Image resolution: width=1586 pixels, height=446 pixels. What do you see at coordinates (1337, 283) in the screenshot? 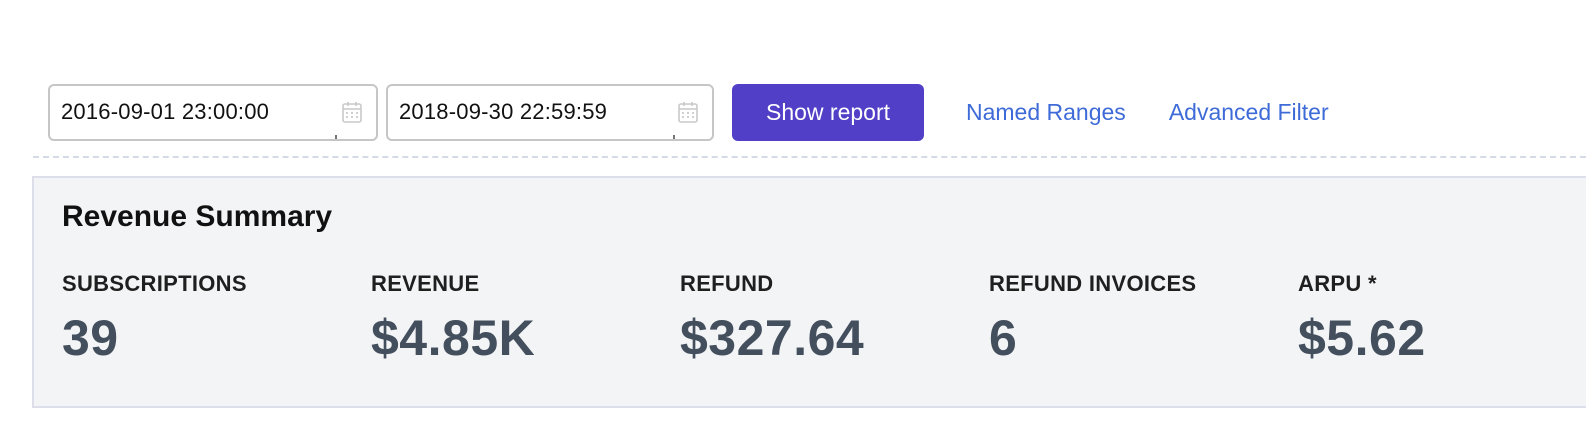
I see `metric-label: ARPU *` at bounding box center [1337, 283].